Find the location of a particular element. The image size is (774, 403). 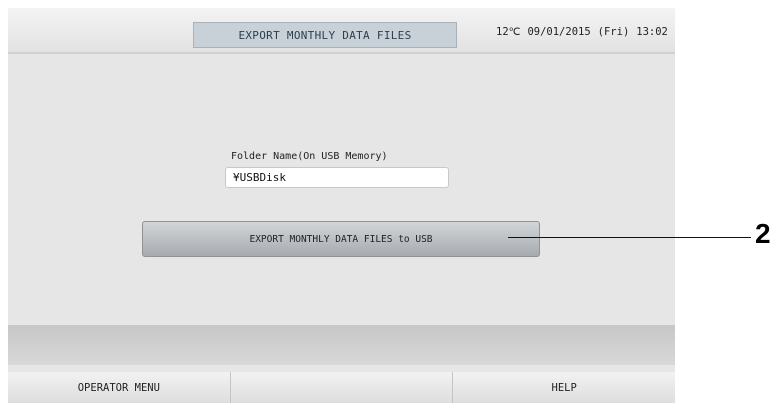

clock: 13:02 is located at coordinates (652, 32).